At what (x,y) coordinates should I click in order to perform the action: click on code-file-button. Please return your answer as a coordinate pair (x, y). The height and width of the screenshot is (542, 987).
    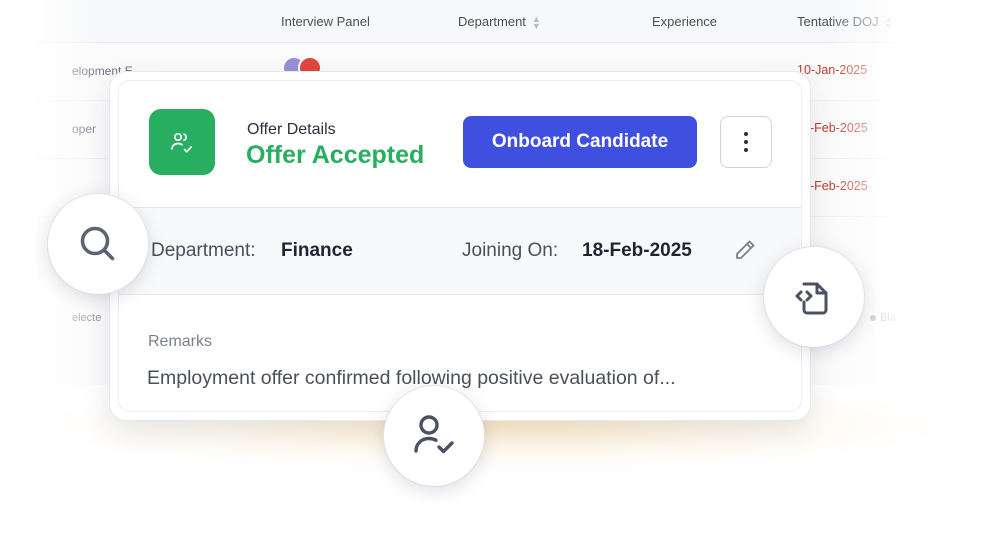
    Looking at the image, I should click on (814, 297).